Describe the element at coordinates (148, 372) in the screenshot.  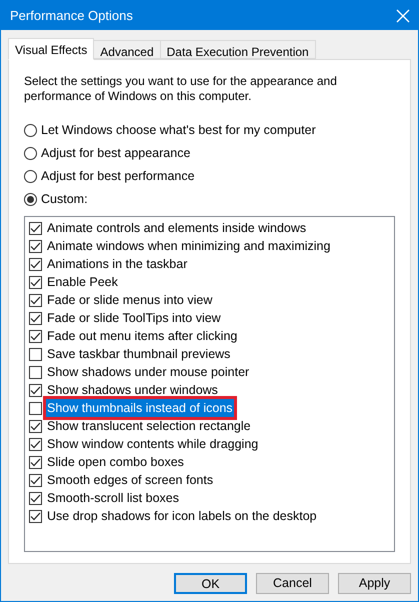
I see `effect-label: Show shadows under mouse pointer` at that location.